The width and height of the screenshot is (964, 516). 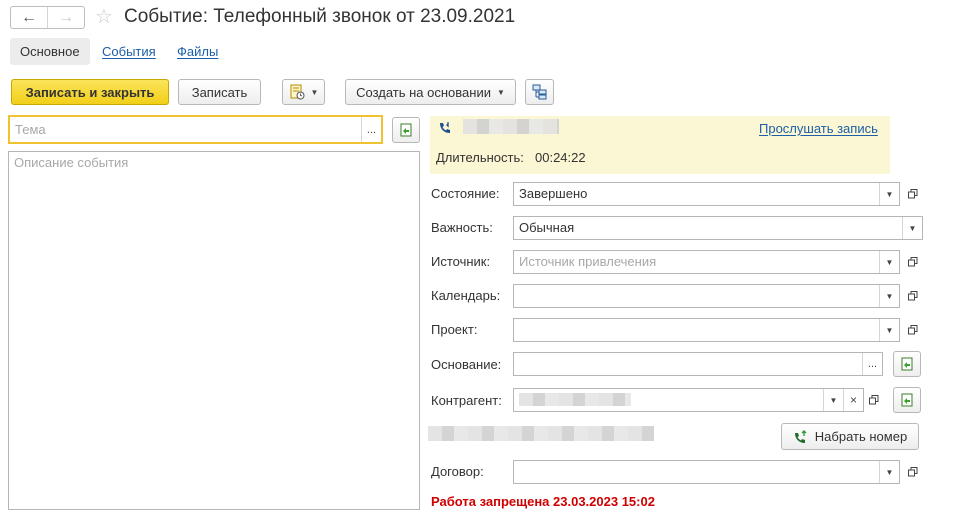 What do you see at coordinates (466, 295) in the screenshot?
I see `calendar-label: Календарь:` at bounding box center [466, 295].